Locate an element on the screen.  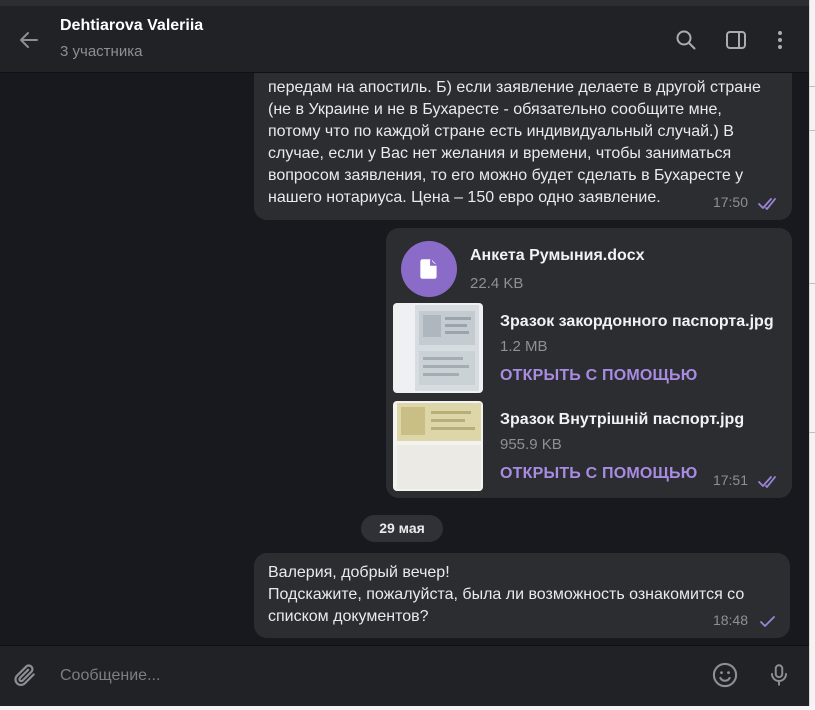
emoji-button is located at coordinates (725, 675).